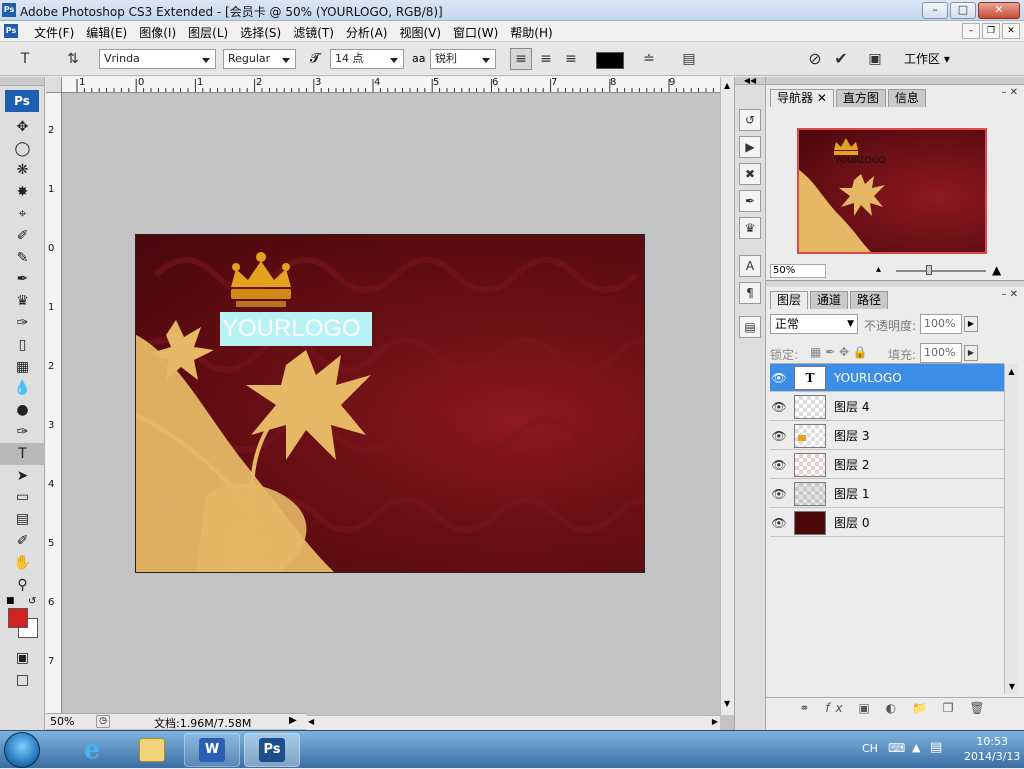 The height and width of the screenshot is (769, 1024). Describe the element at coordinates (22, 81) in the screenshot. I see `toolbox-grip` at that location.